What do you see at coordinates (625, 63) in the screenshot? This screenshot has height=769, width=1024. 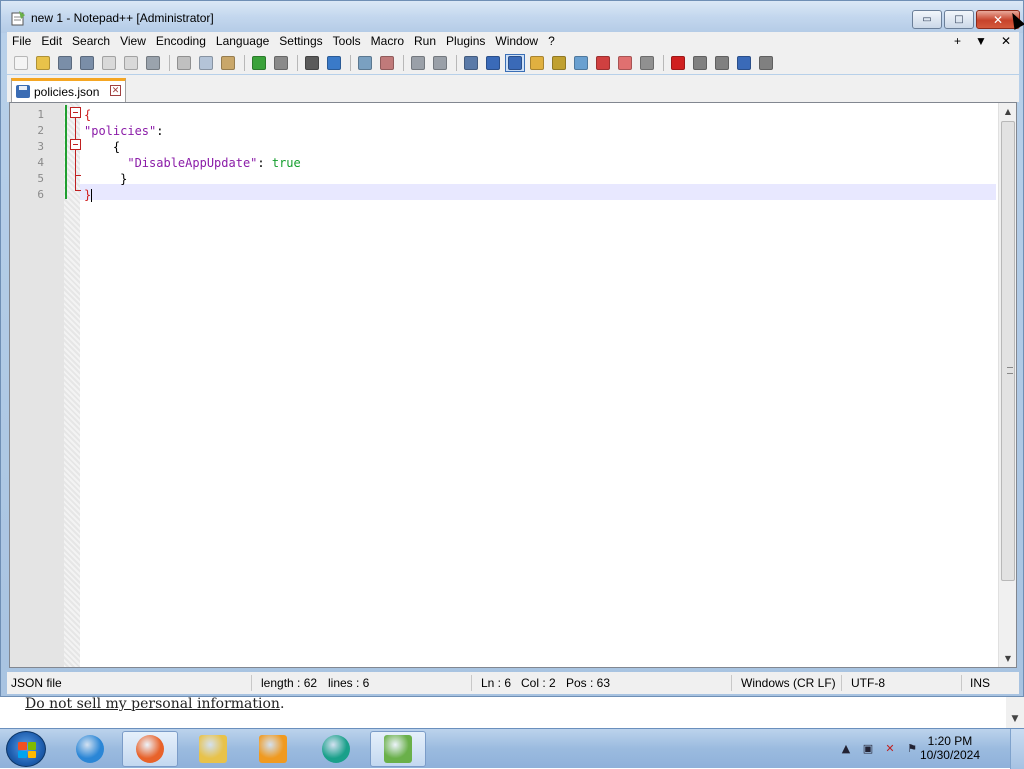 I see `monitoring-button` at bounding box center [625, 63].